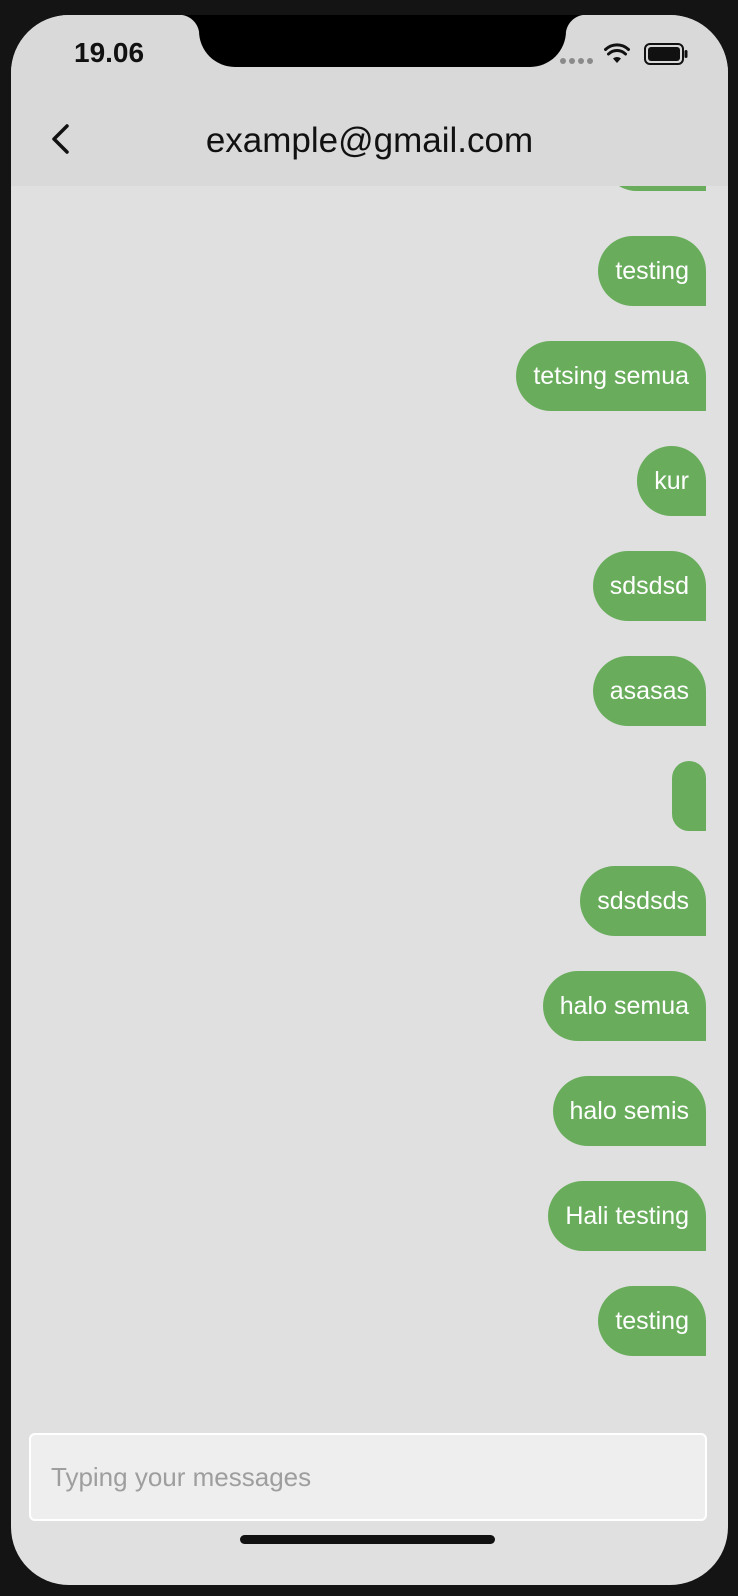  What do you see at coordinates (109, 52) in the screenshot?
I see `status-time: 19.06` at bounding box center [109, 52].